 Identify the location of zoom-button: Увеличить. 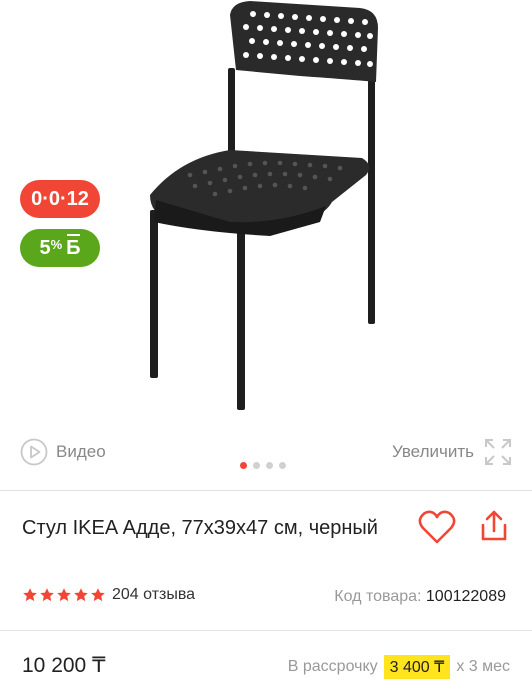
(452, 452).